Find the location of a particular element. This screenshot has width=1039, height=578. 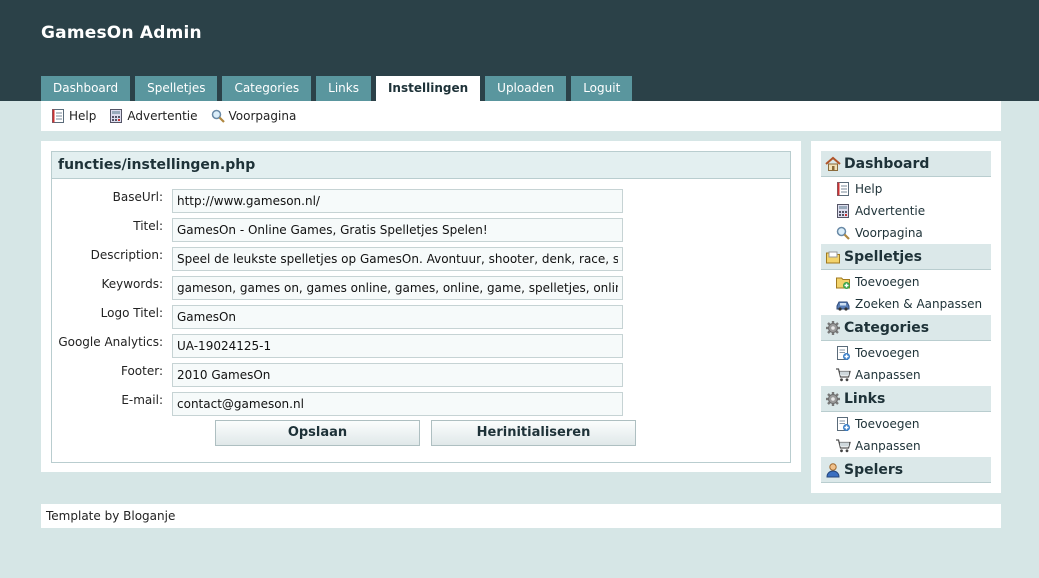

sidebar-item-zoeken-aanpassen-label: Zoeken & Aanpassen is located at coordinates (919, 304).